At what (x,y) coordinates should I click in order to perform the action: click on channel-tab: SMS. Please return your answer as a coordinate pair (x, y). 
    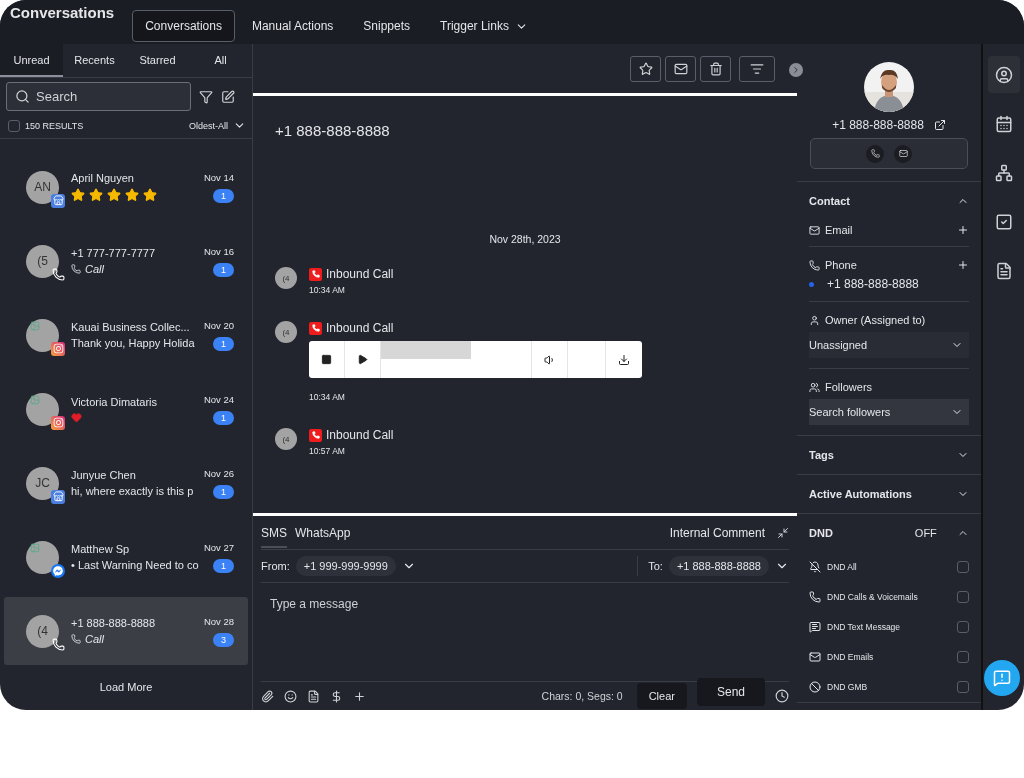
    Looking at the image, I should click on (274, 532).